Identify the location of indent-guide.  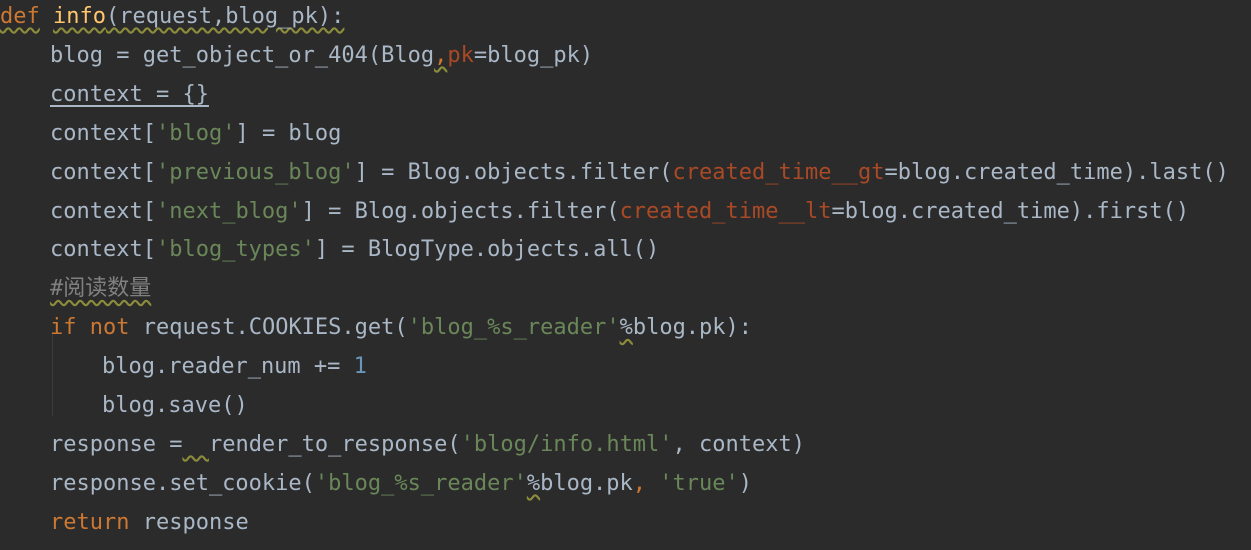
(52, 375).